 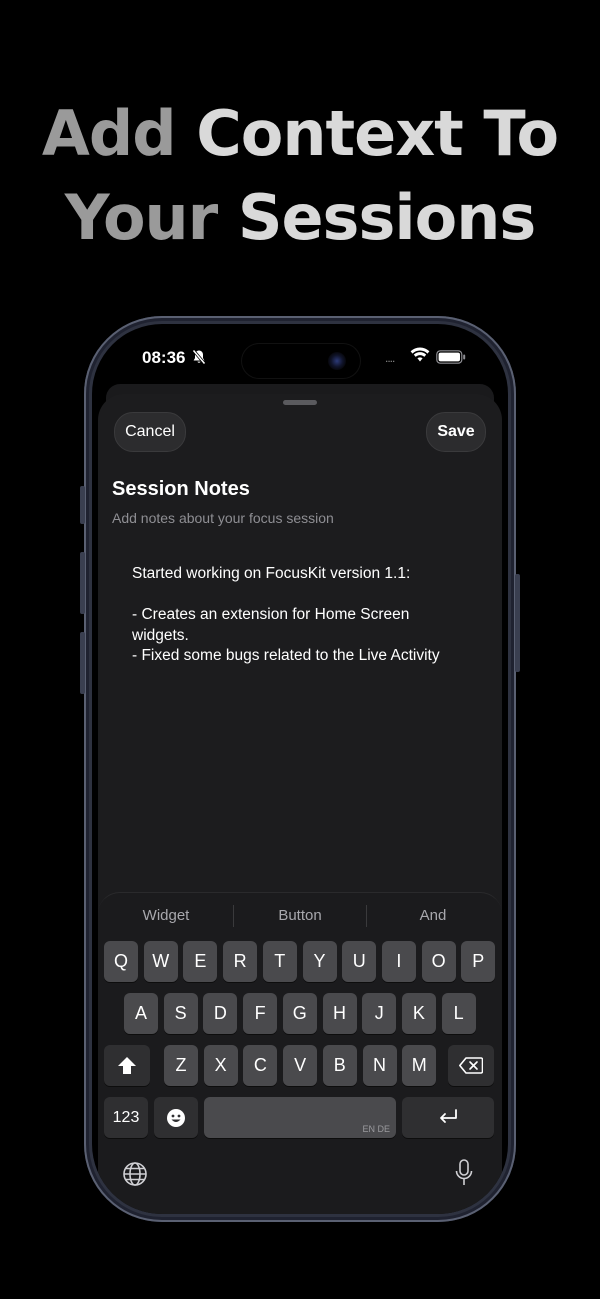 What do you see at coordinates (379, 1013) in the screenshot?
I see `key-j: J` at bounding box center [379, 1013].